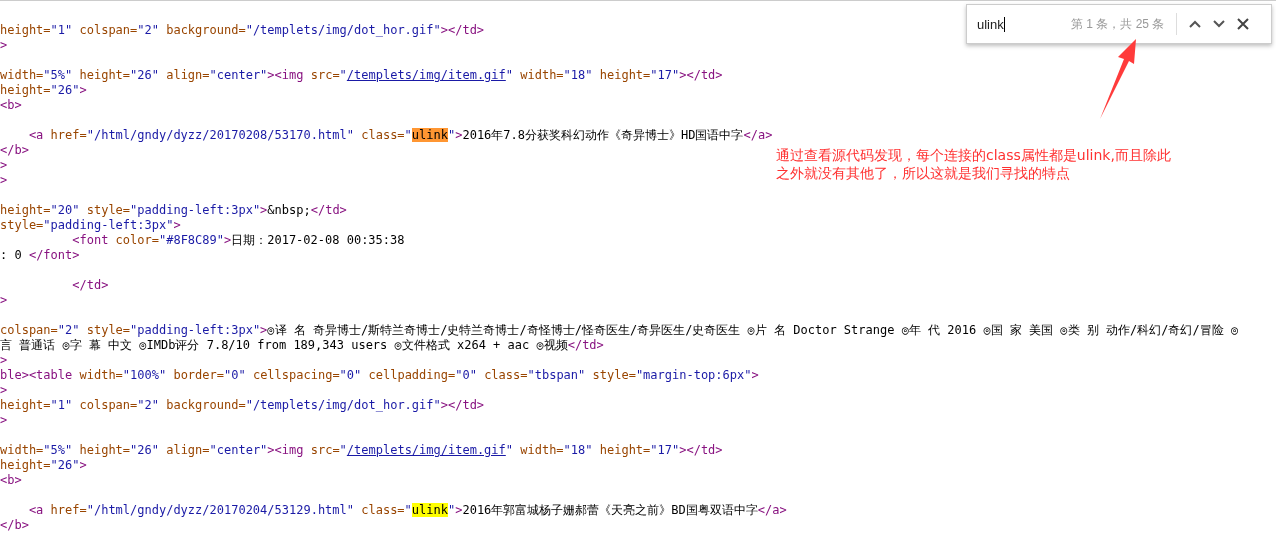 Image resolution: width=1276 pixels, height=540 pixels. I want to click on attribute-value: "2", so click(148, 30).